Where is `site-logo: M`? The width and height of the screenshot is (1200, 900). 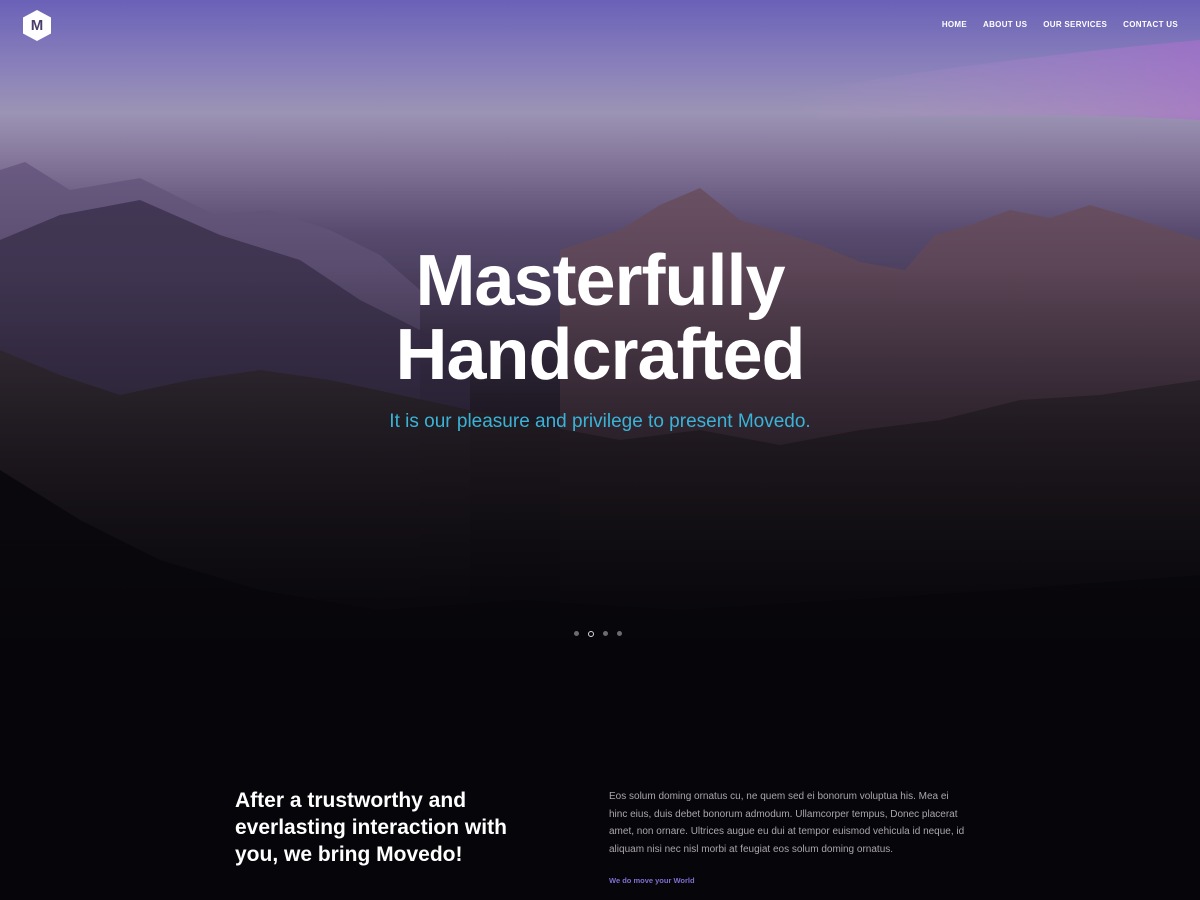
site-logo: M is located at coordinates (37, 25).